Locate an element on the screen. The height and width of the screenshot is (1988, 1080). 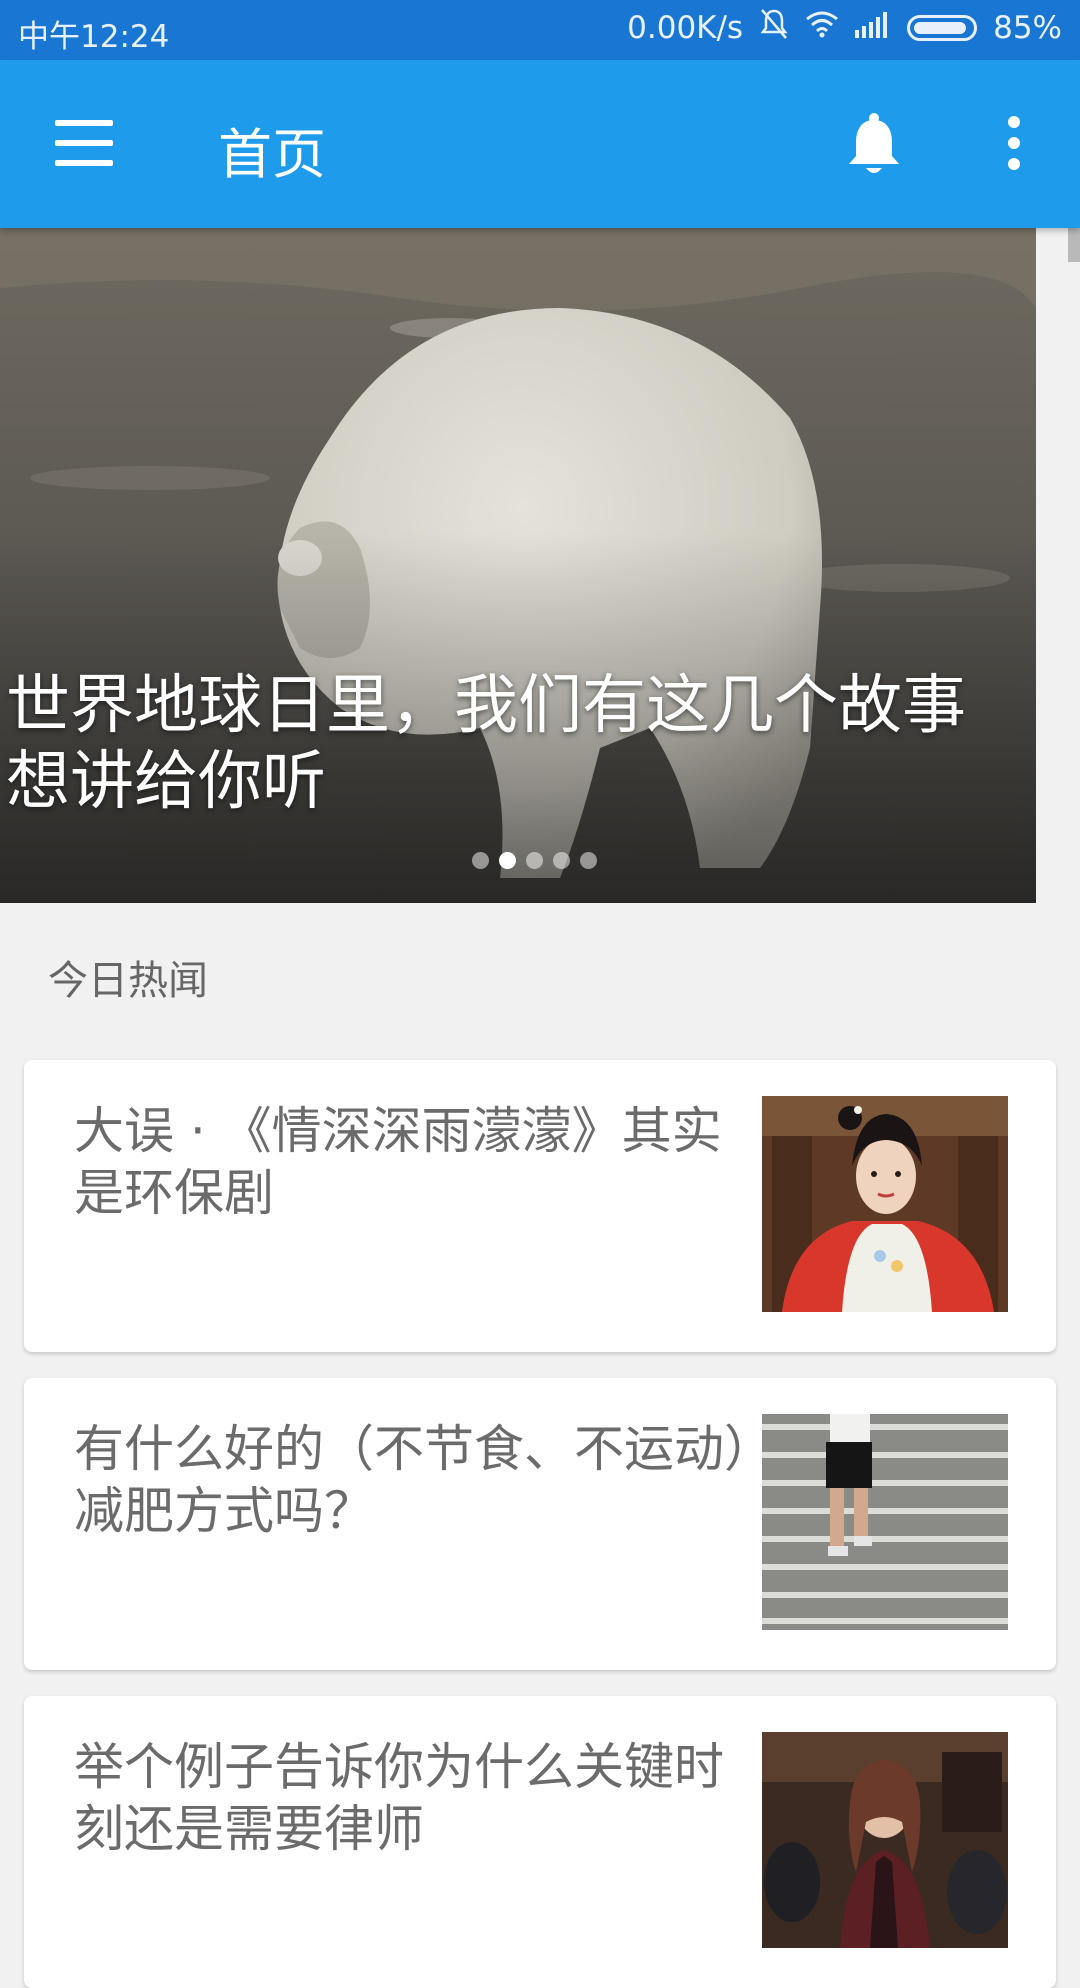
menu-icon is located at coordinates (84, 143).